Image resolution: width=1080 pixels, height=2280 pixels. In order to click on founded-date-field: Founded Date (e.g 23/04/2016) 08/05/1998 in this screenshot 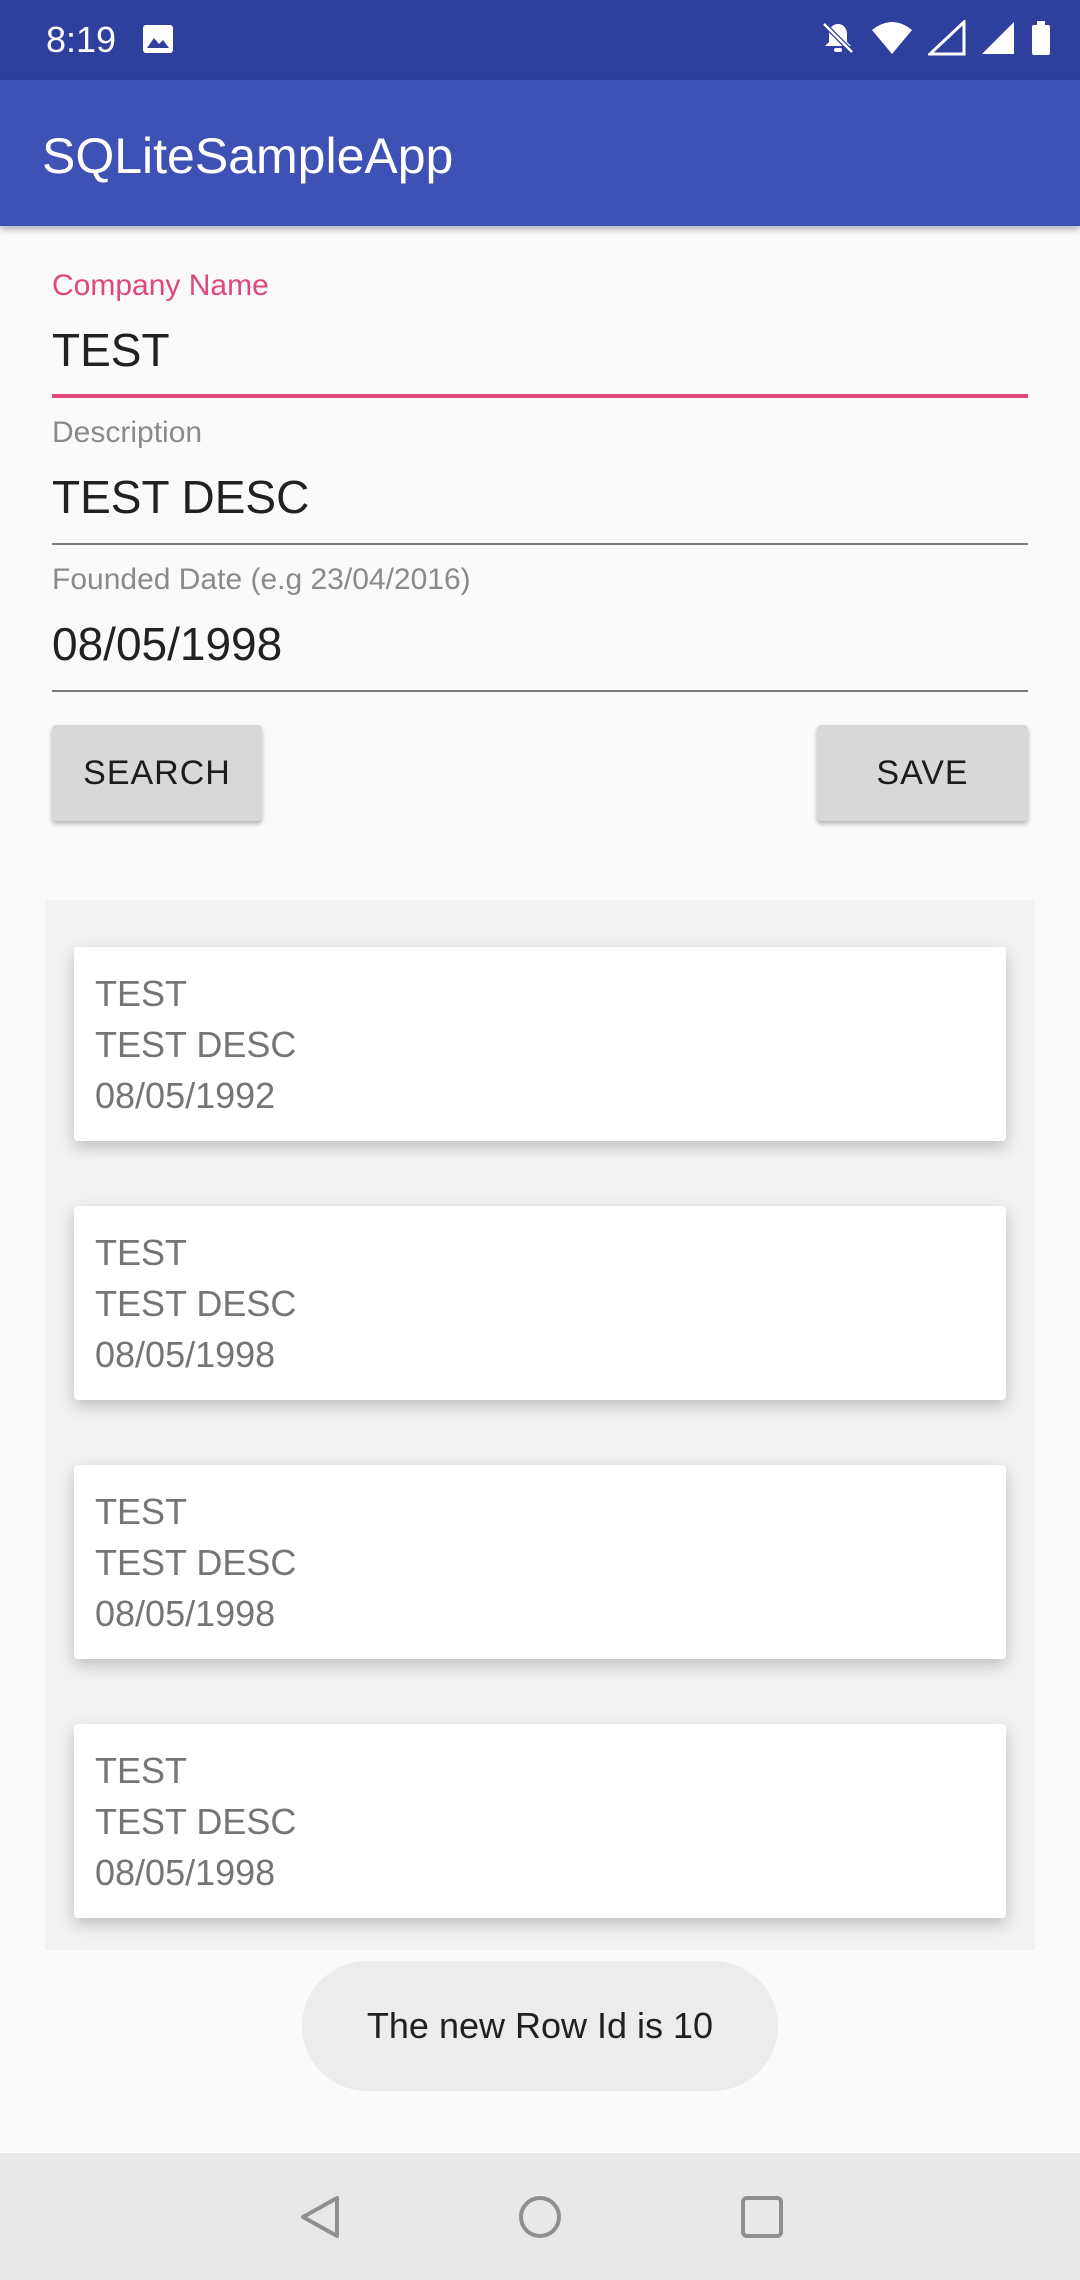, I will do `click(540, 628)`.